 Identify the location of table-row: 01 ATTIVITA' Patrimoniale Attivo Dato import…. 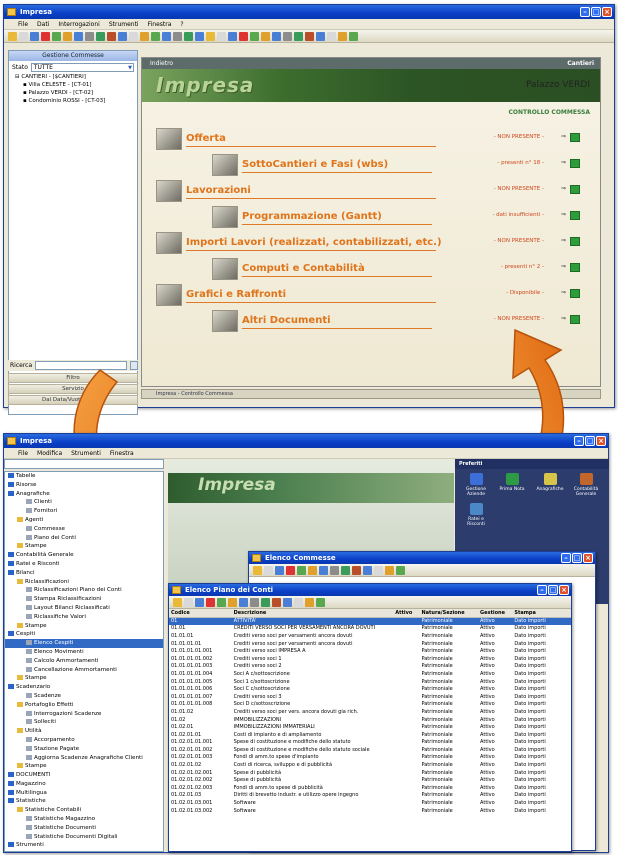
(370, 621).